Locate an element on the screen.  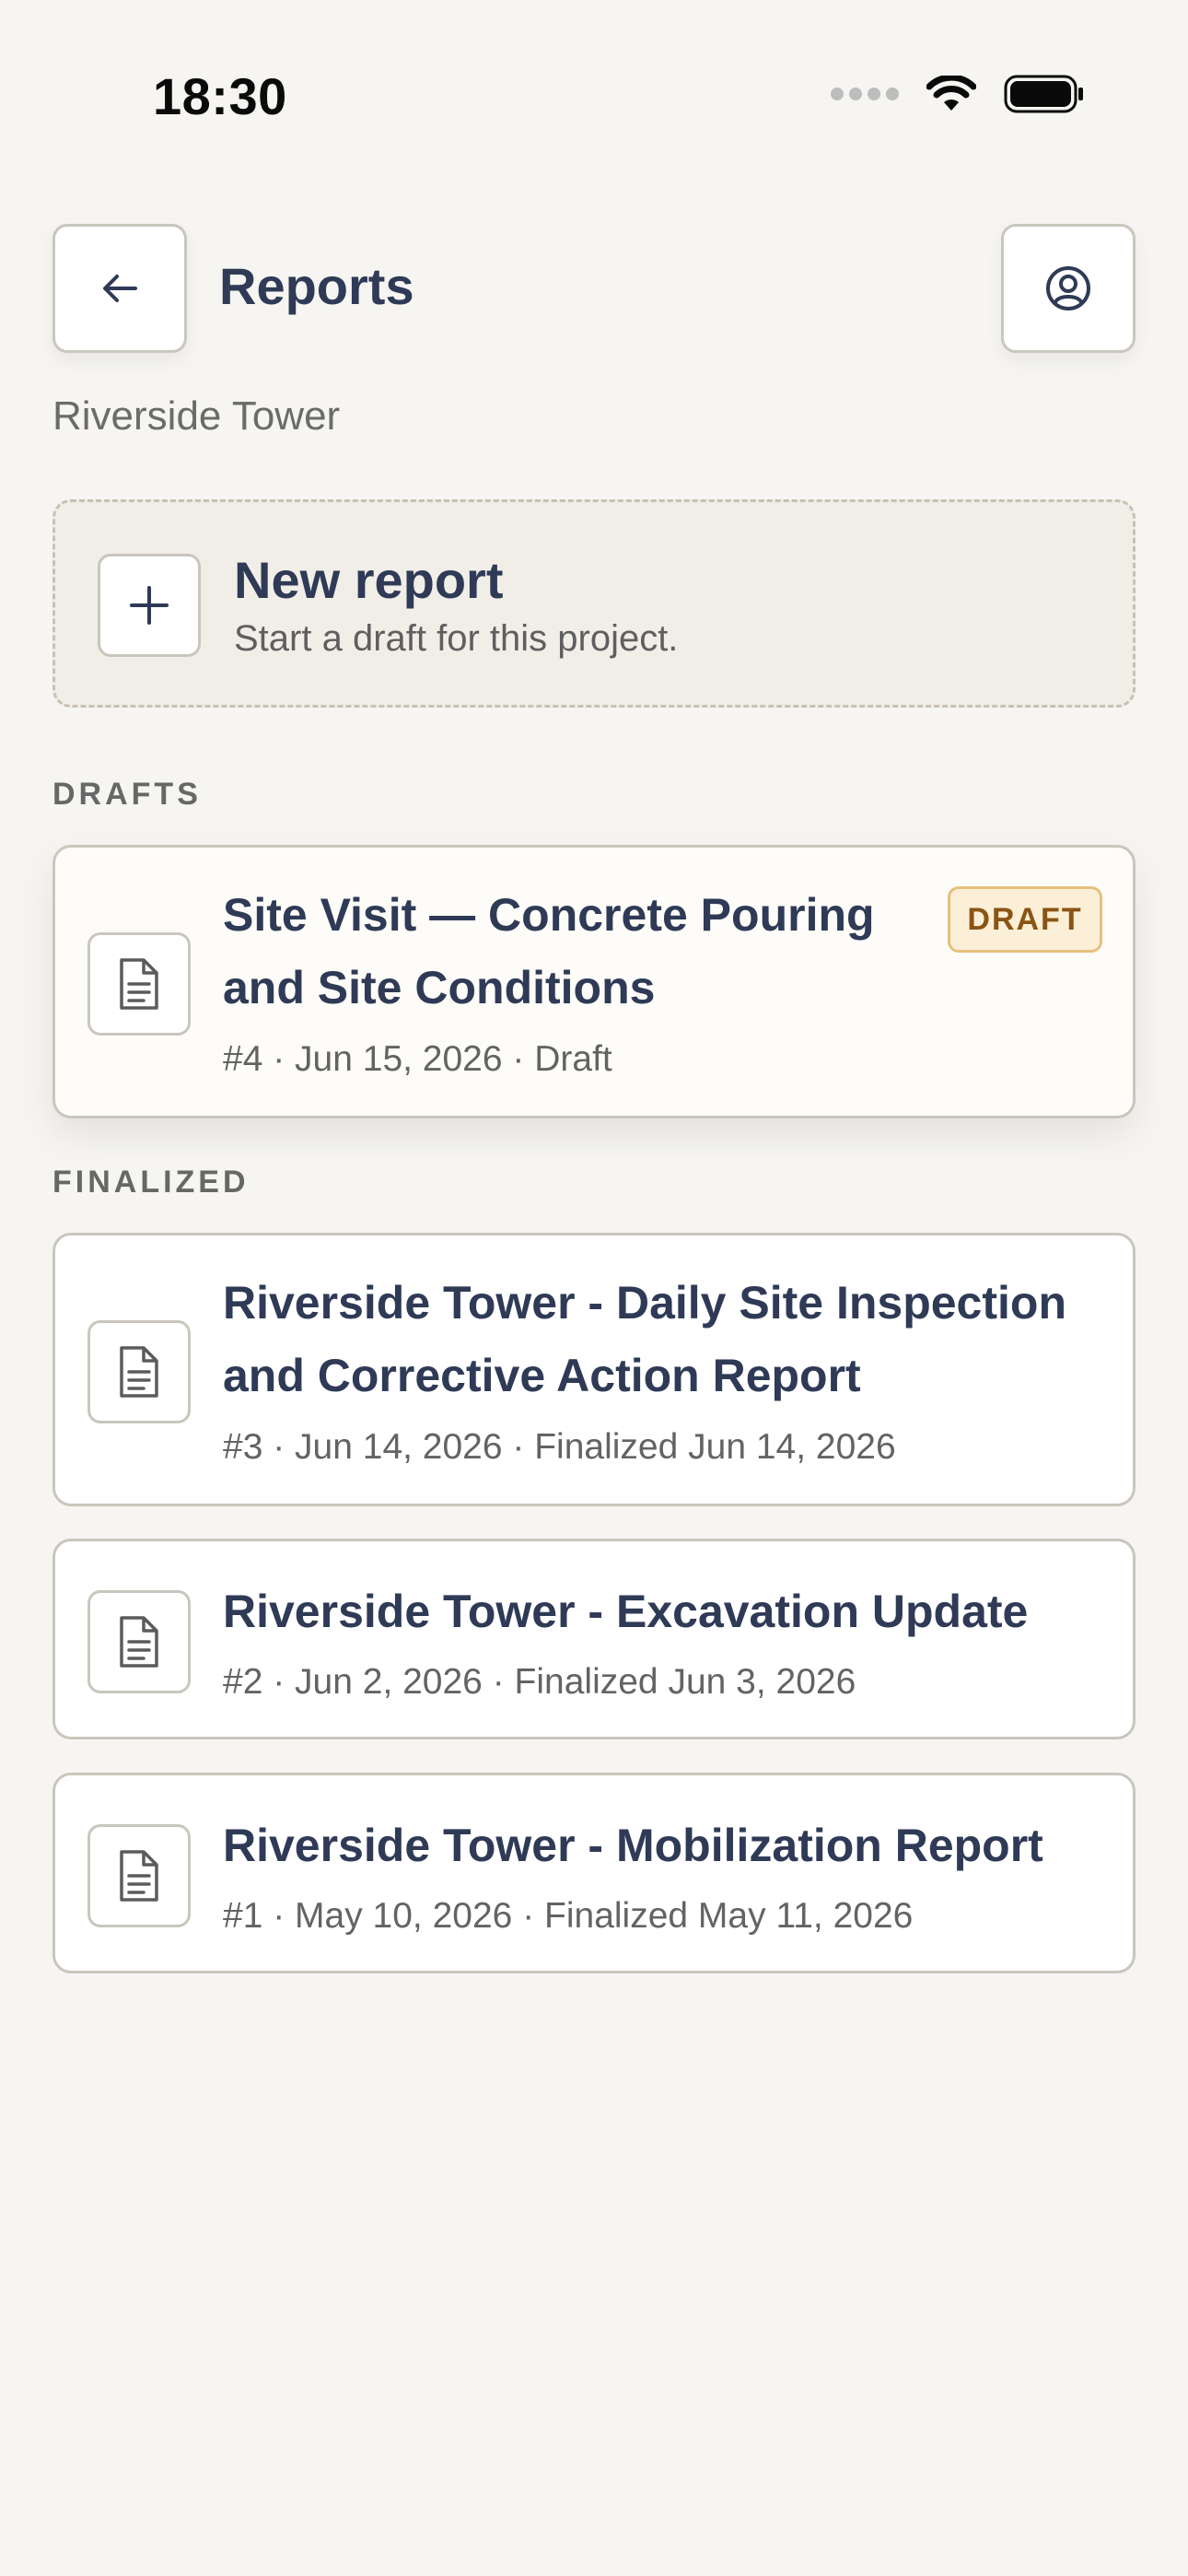
project-name: Riverside Tower is located at coordinates (196, 416).